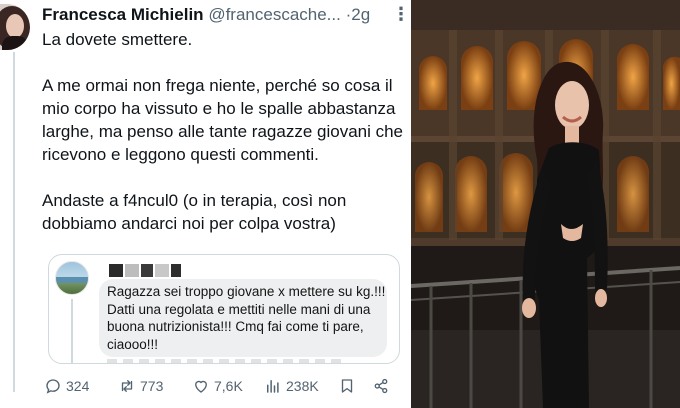 The image size is (680, 408). What do you see at coordinates (206, 15) in the screenshot?
I see `tweet-header: Francesca Michielin @francescache... ·2g` at bounding box center [206, 15].